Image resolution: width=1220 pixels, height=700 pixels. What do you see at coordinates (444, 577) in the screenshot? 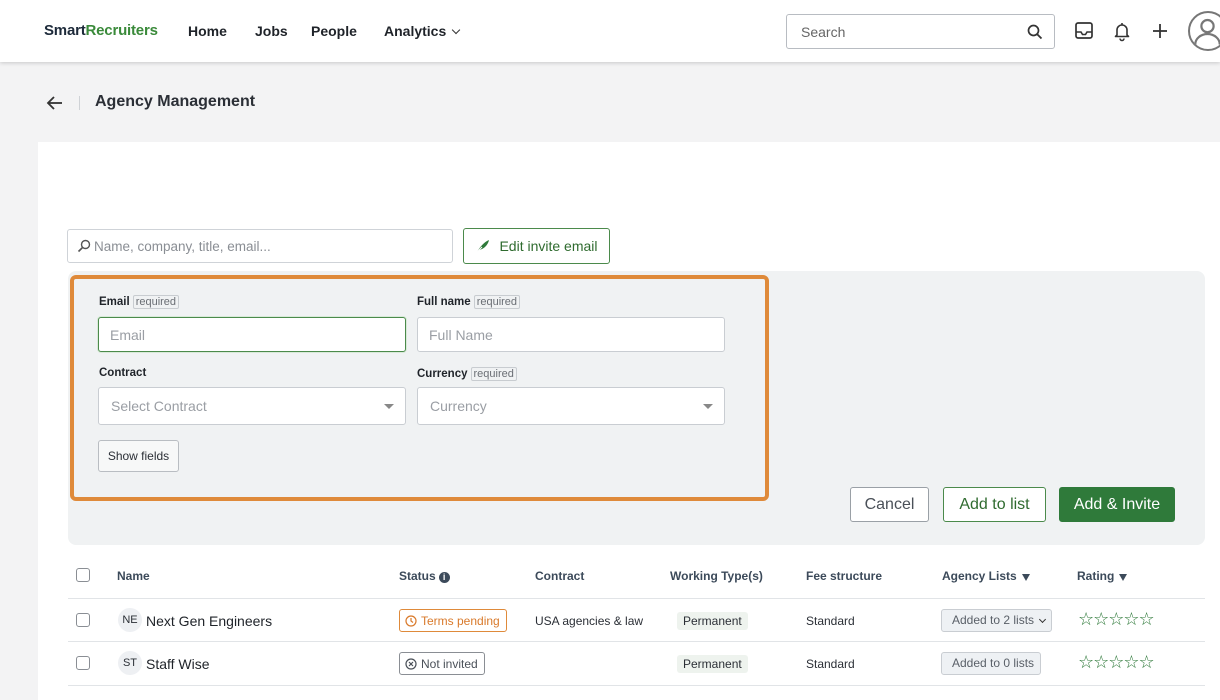
I see `info-icon: i` at bounding box center [444, 577].